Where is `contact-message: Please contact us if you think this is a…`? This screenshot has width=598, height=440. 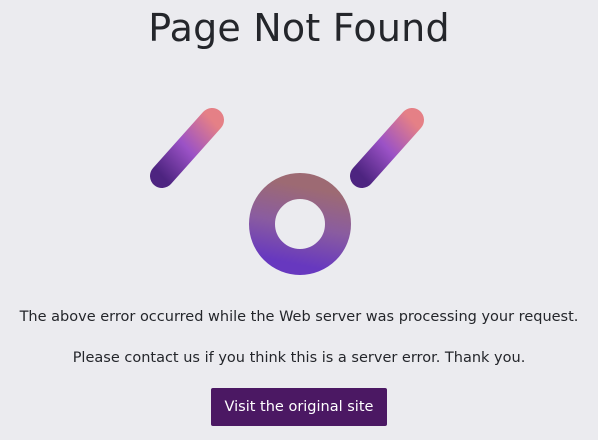 contact-message: Please contact us if you think this is a… is located at coordinates (299, 358).